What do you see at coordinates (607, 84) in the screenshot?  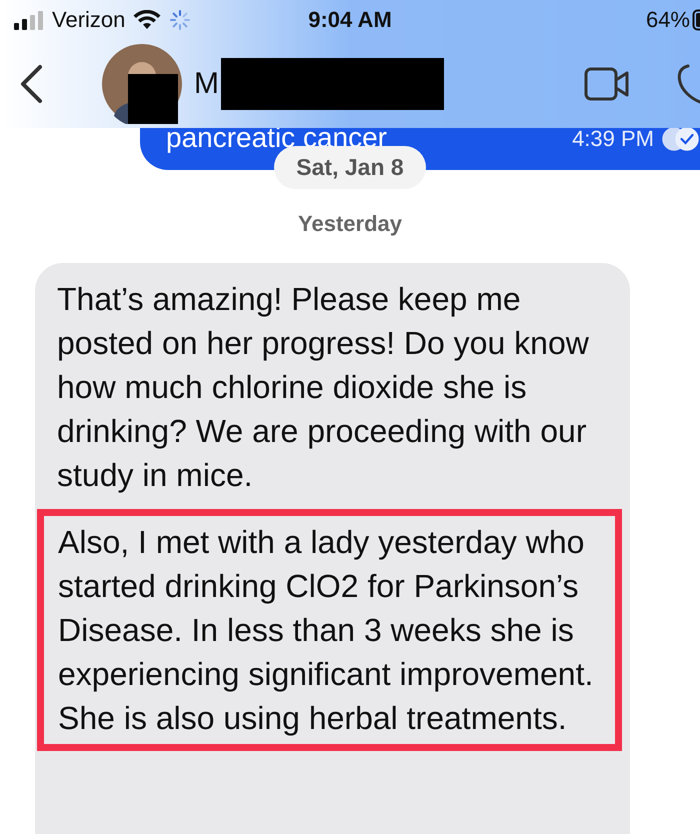 I see `video-camera-icon` at bounding box center [607, 84].